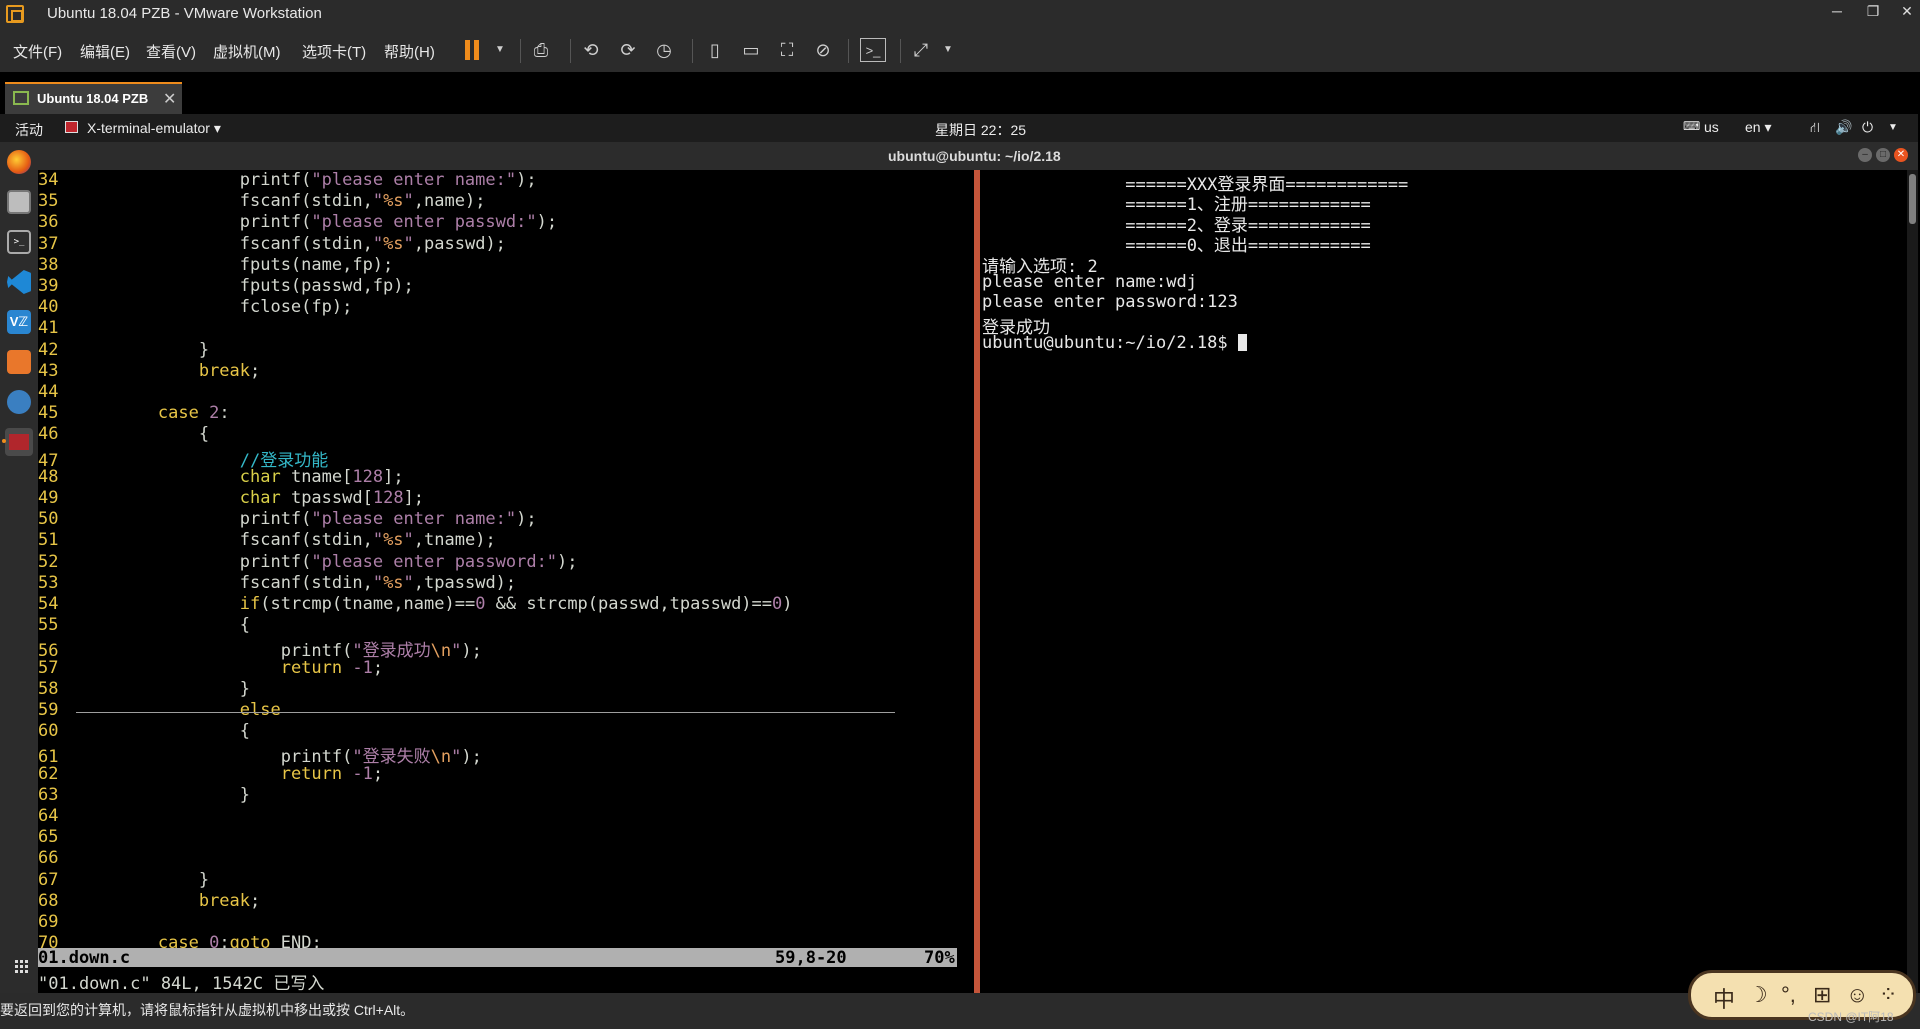 The image size is (1920, 1029). What do you see at coordinates (591, 50) in the screenshot?
I see `snapshot-icon: ⟲` at bounding box center [591, 50].